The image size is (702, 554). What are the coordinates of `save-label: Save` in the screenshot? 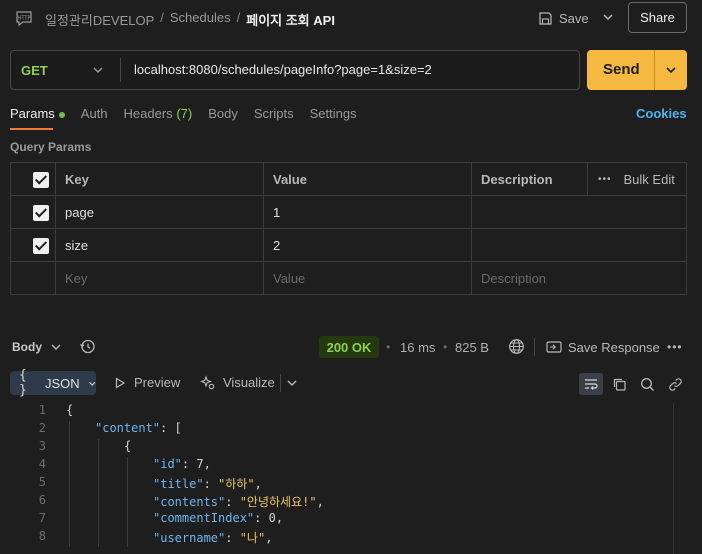 It's located at (574, 18).